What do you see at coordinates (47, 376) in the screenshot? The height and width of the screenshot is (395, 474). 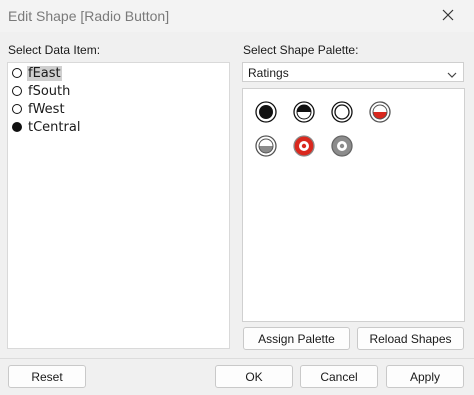 I see `reset-button: Reset` at bounding box center [47, 376].